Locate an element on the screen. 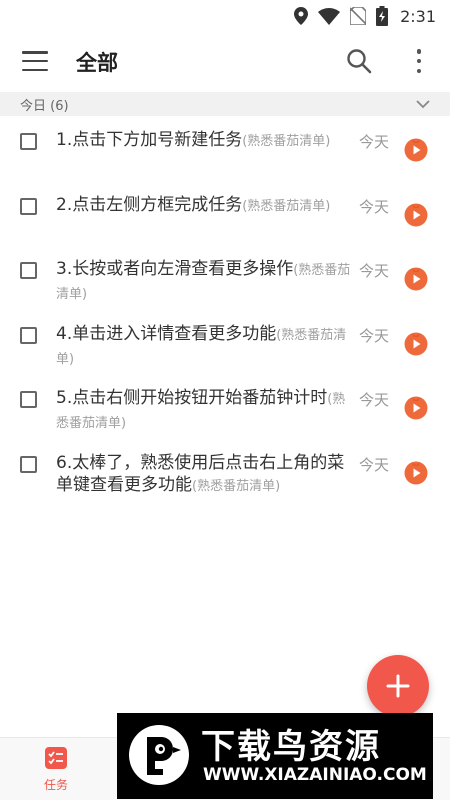  task-row: 3.长按或者向左滑查看更多操作(熟悉番茄清单) 今天 is located at coordinates (225, 279).